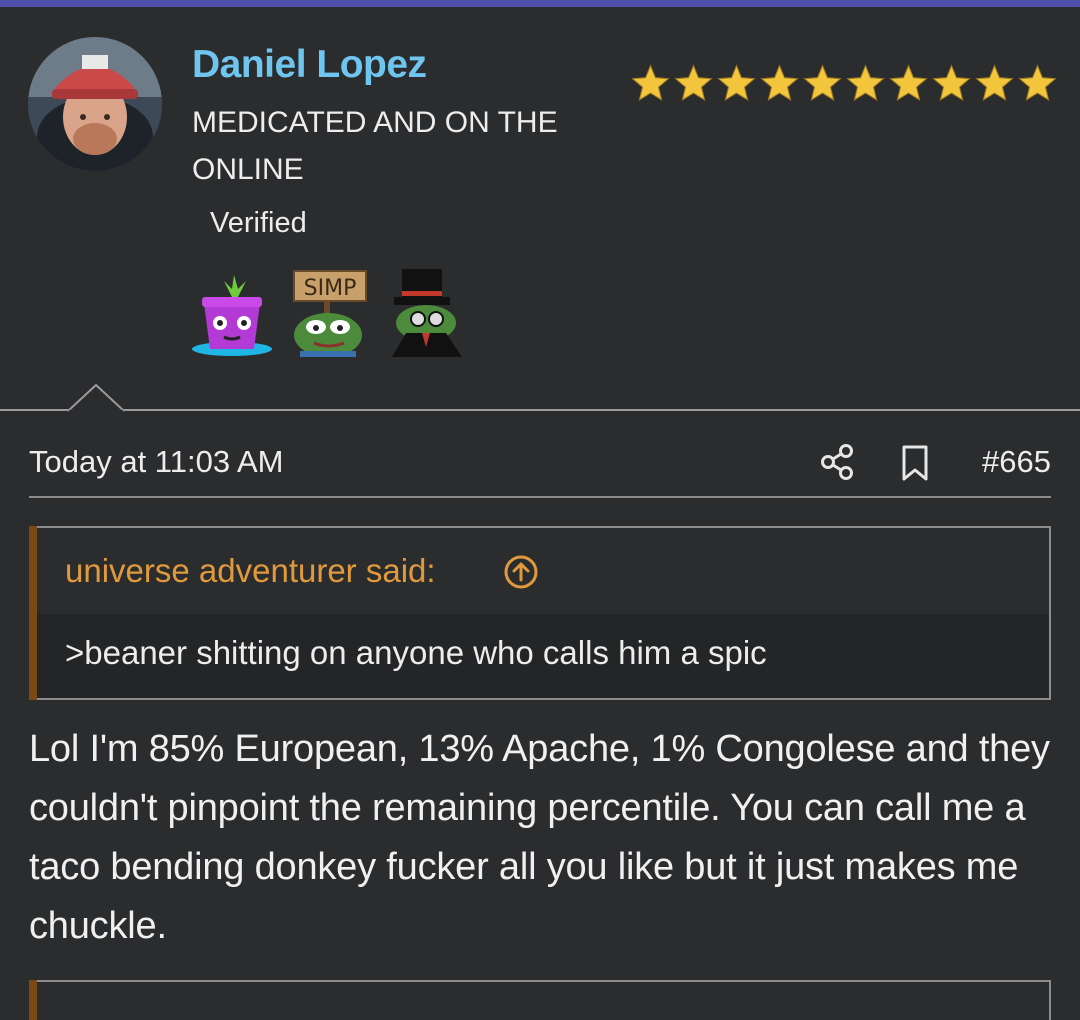 The width and height of the screenshot is (1080, 1020). I want to click on verified-status: Verified, so click(258, 223).